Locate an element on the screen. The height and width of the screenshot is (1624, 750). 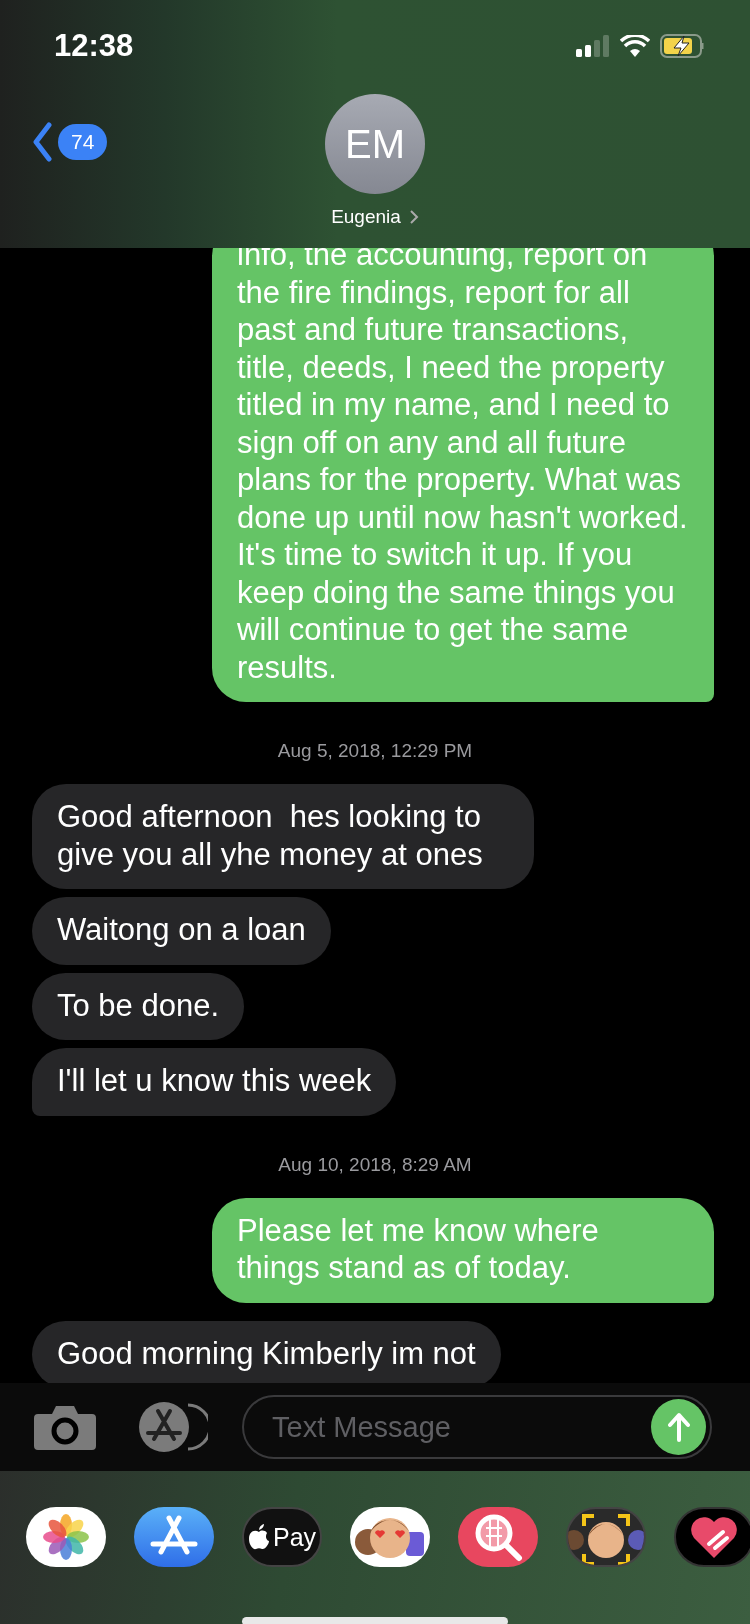
avatar-app-icon is located at coordinates (606, 1537).